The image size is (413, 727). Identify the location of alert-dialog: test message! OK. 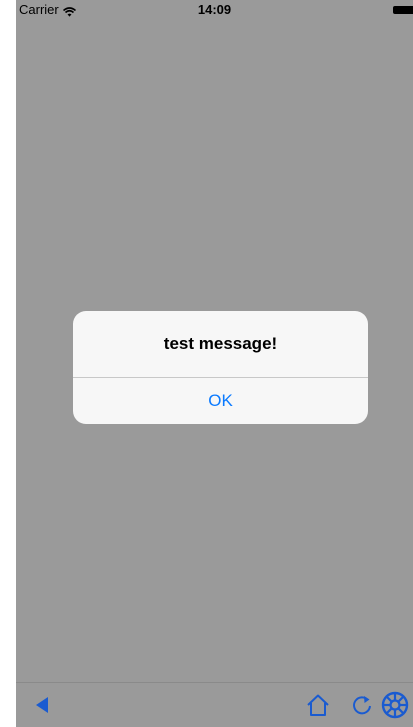
(220, 367).